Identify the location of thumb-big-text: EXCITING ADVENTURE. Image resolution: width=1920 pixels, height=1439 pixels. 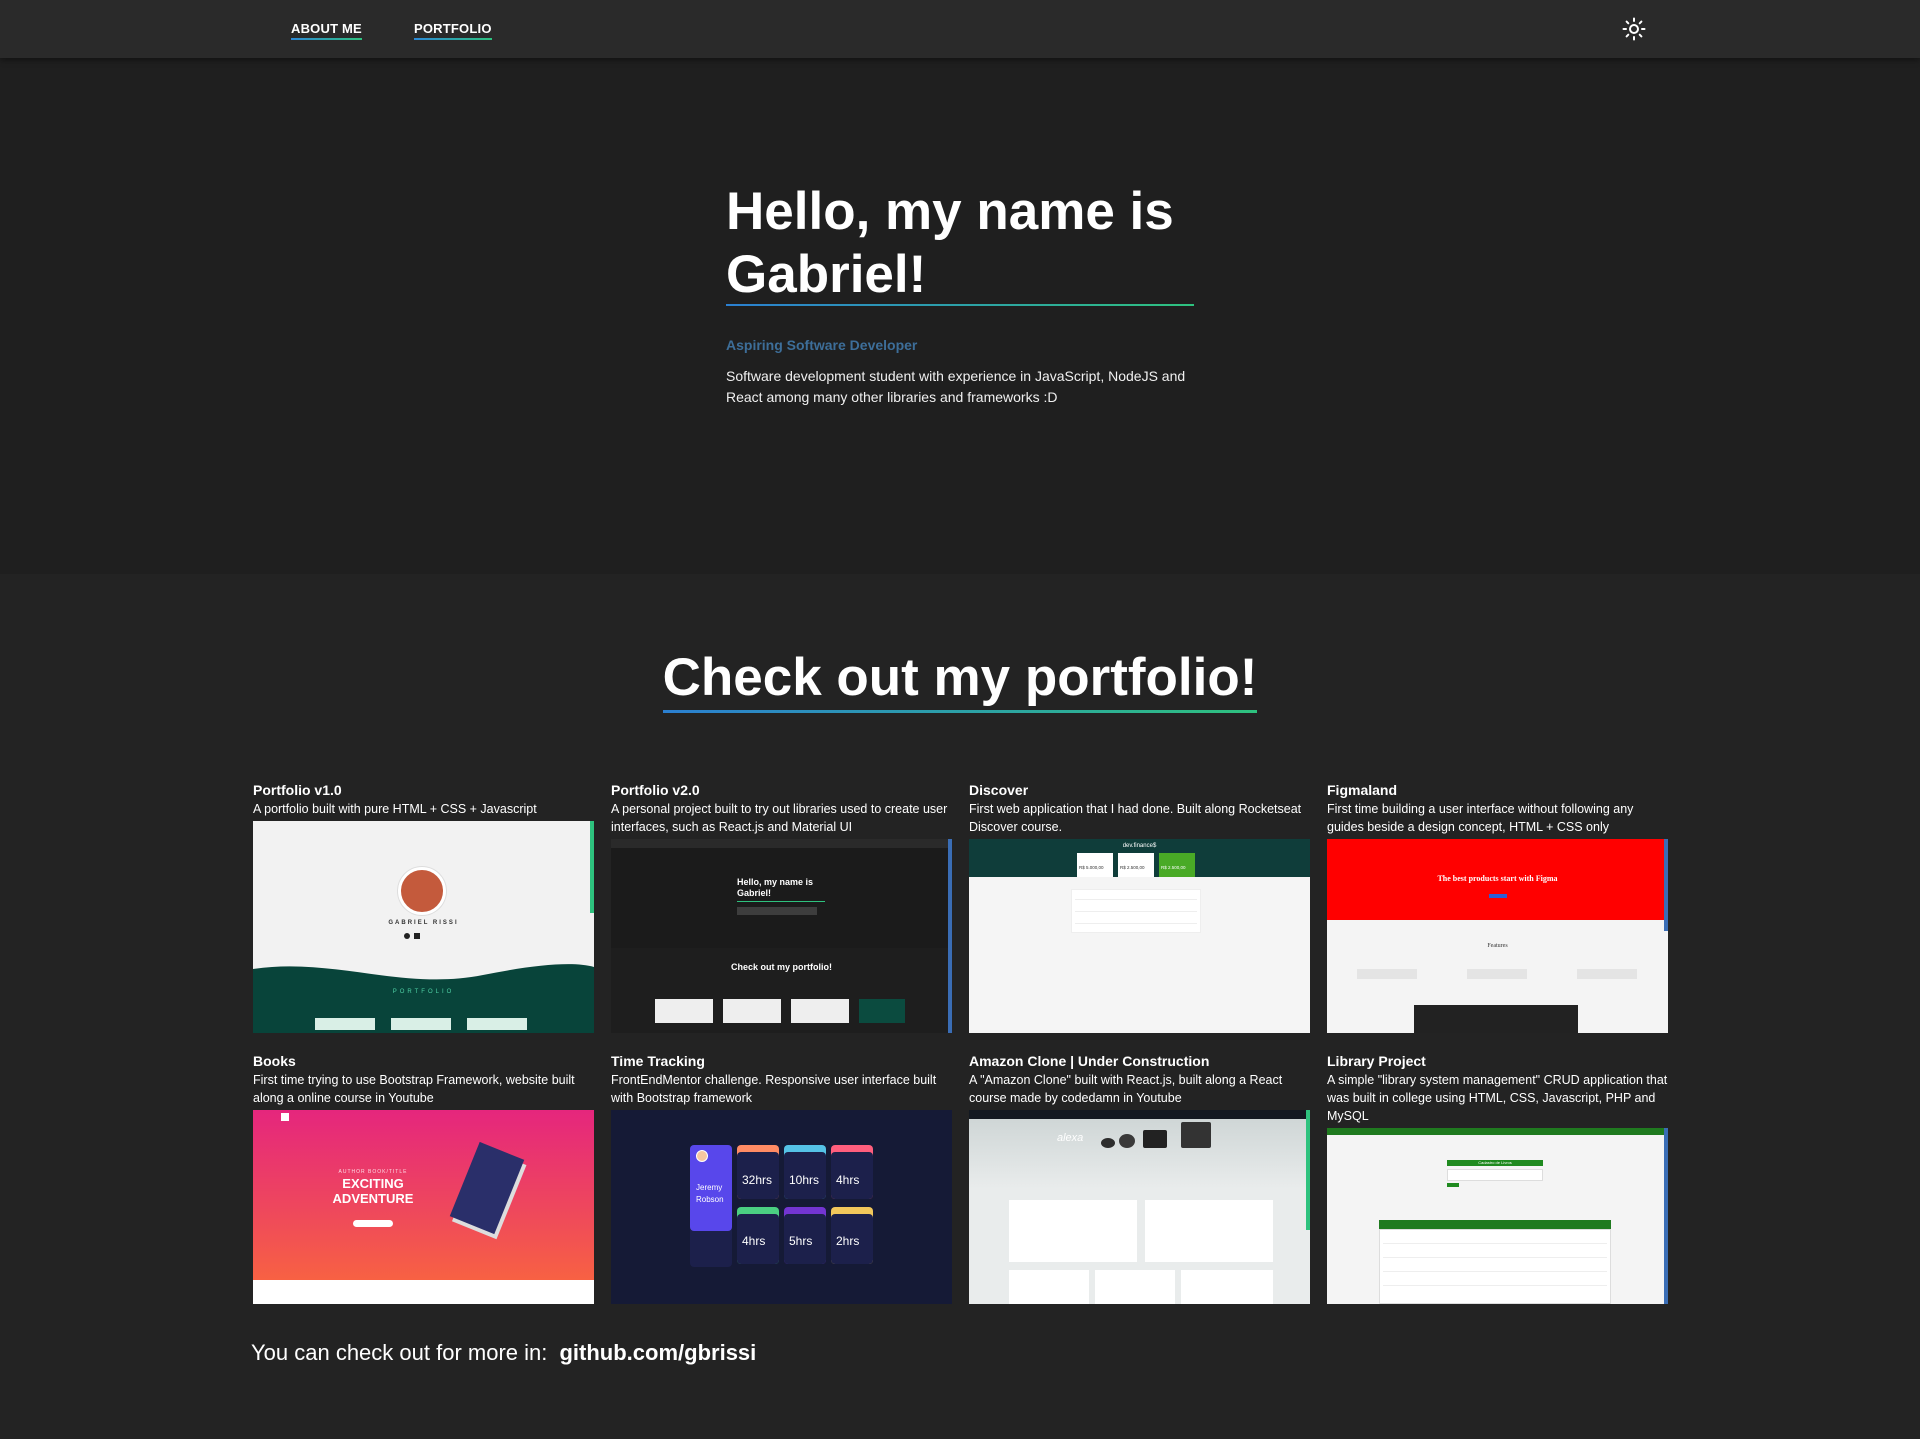
(373, 1191).